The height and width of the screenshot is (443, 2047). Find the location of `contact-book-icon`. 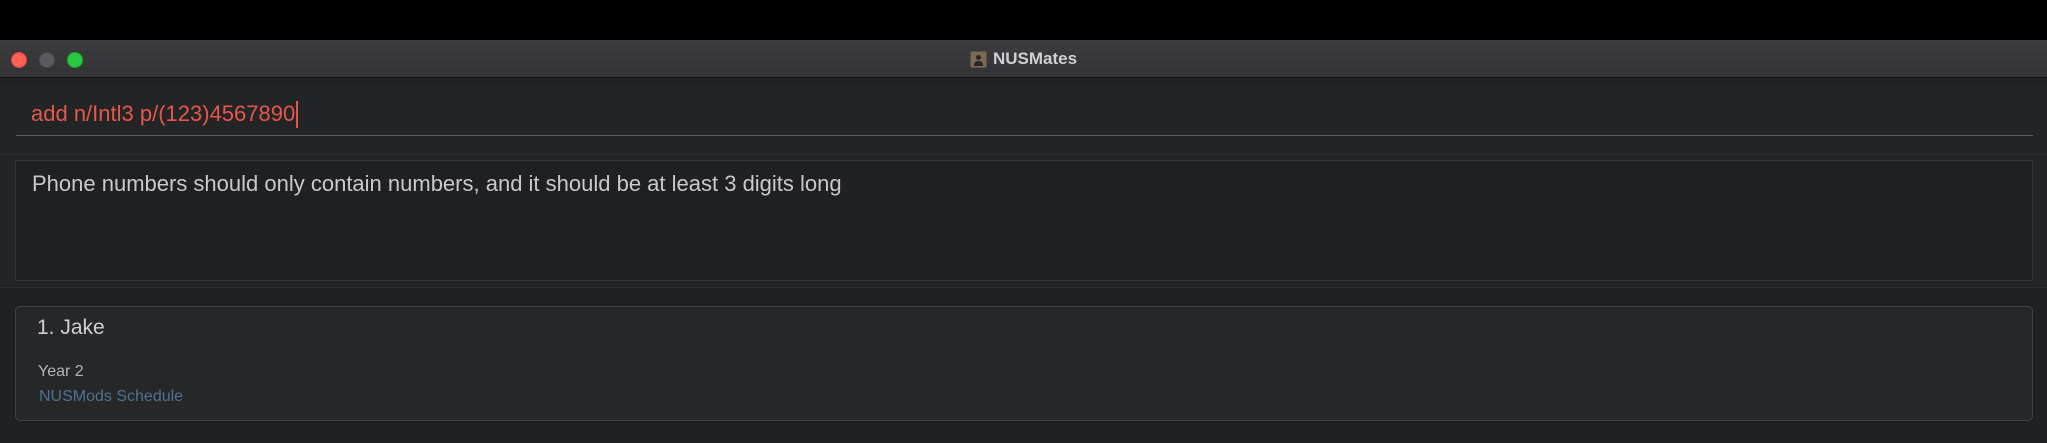

contact-book-icon is located at coordinates (978, 59).